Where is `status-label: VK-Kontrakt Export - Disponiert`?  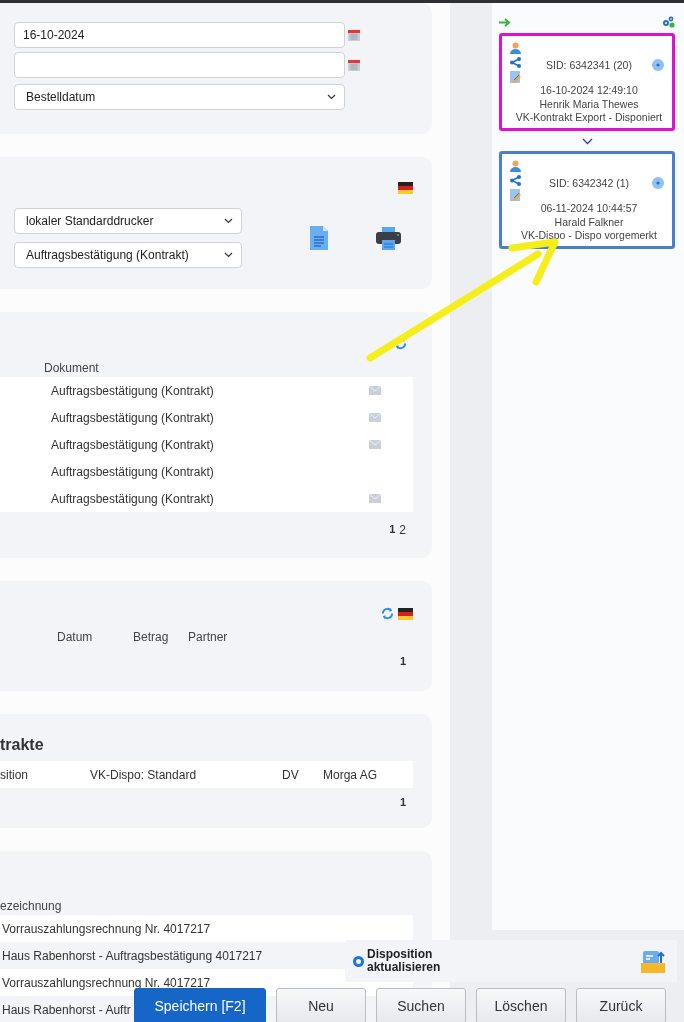 status-label: VK-Kontrakt Export - Disponiert is located at coordinates (589, 118).